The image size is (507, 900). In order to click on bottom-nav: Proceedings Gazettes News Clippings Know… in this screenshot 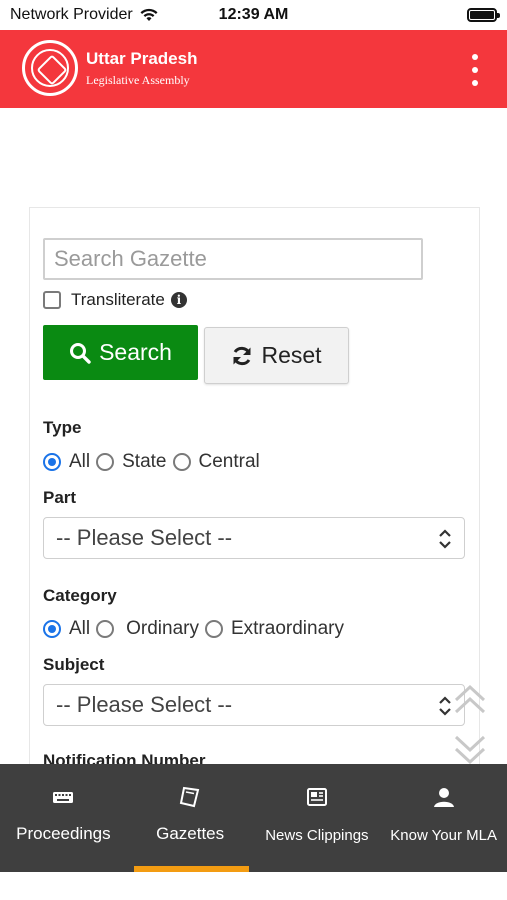, I will do `click(253, 818)`.